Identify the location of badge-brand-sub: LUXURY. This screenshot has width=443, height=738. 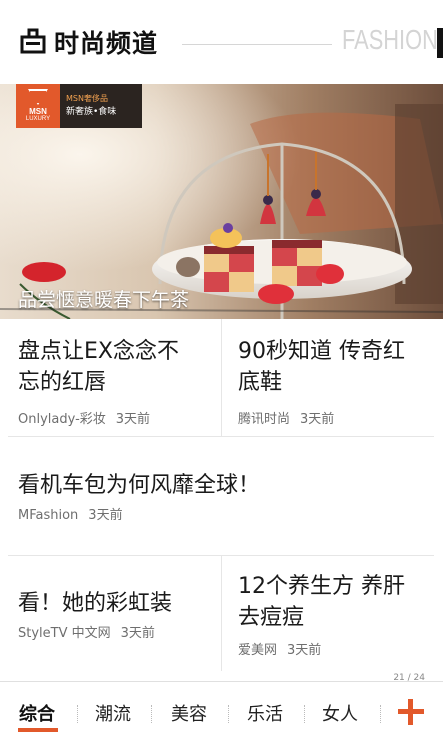
(38, 119).